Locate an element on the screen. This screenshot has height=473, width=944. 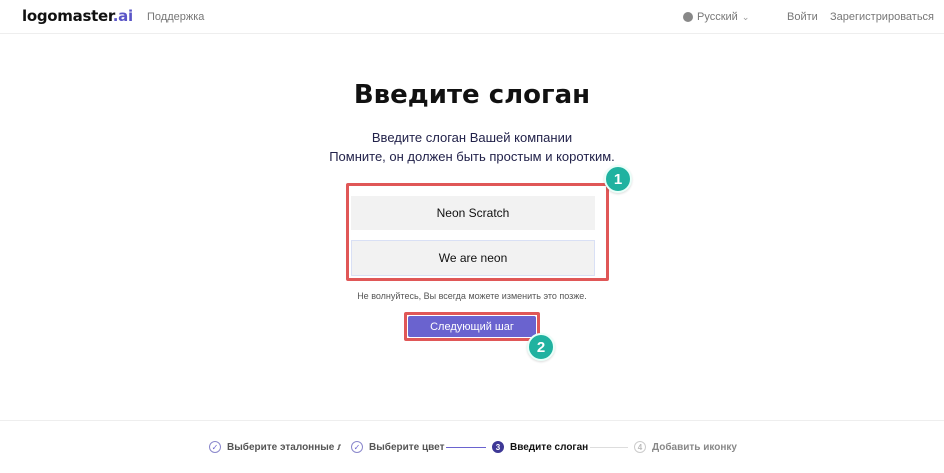
login-link: Войти is located at coordinates (802, 17).